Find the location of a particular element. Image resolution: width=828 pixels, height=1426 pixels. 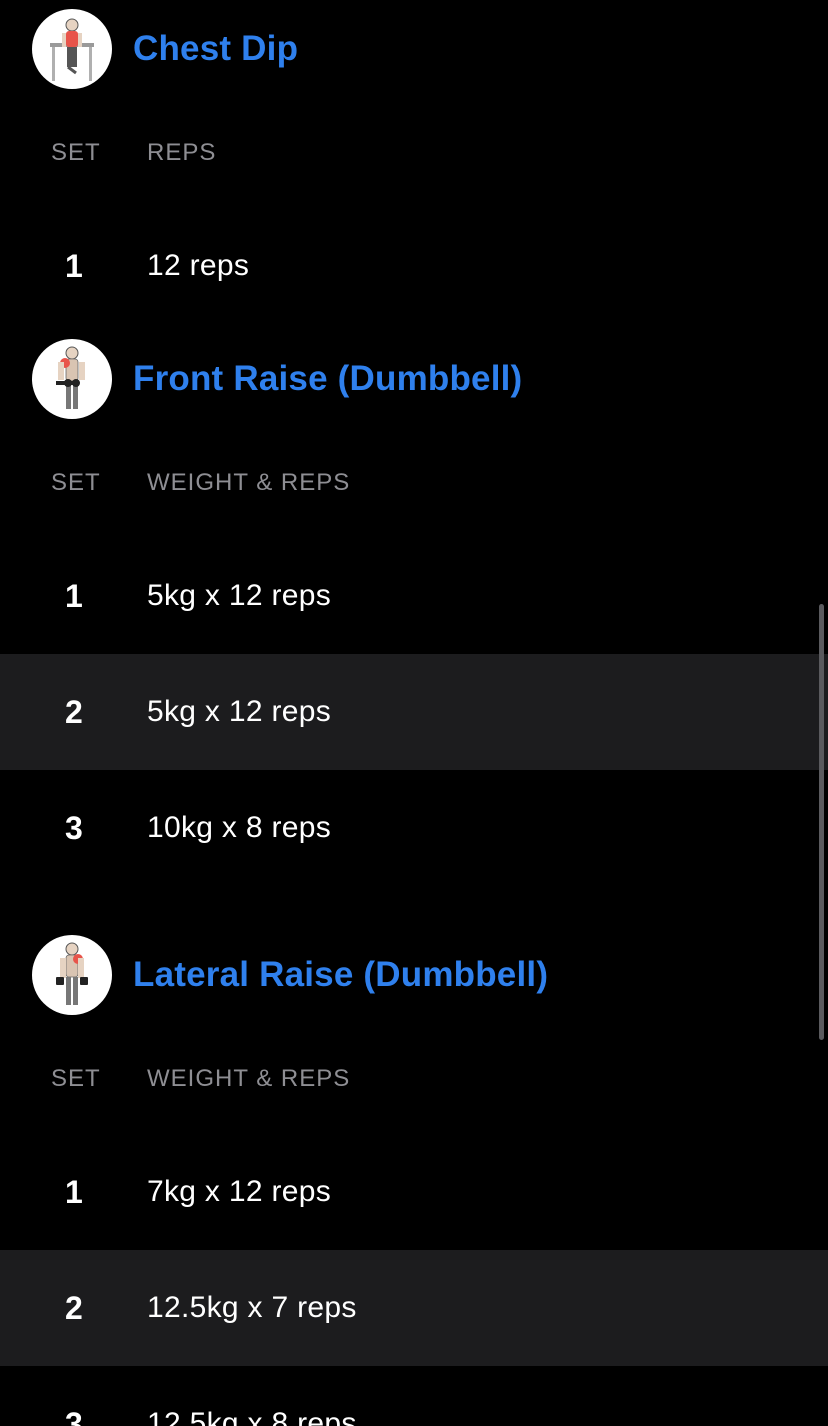

exercise-header: Front Raise (Dumbbell) is located at coordinates (414, 379).